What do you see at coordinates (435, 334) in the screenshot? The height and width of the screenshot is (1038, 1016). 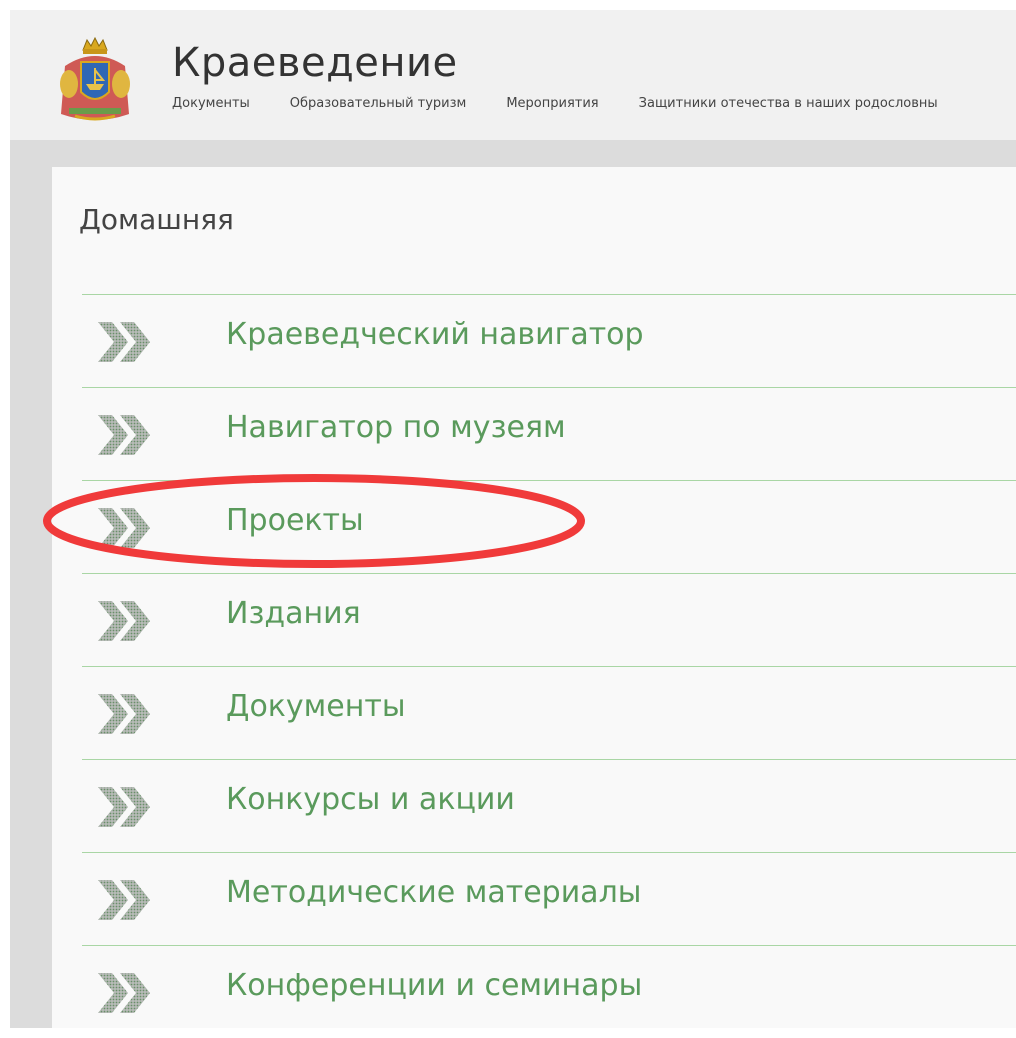 I see `menu-item-label: Краеведческий навигатор` at bounding box center [435, 334].